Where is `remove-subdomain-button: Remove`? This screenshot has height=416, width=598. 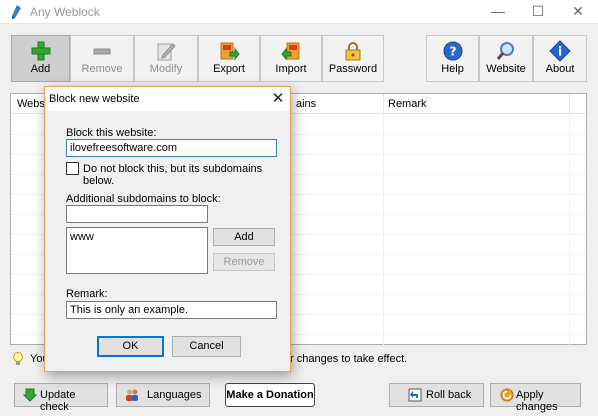
remove-subdomain-button: Remove is located at coordinates (244, 262).